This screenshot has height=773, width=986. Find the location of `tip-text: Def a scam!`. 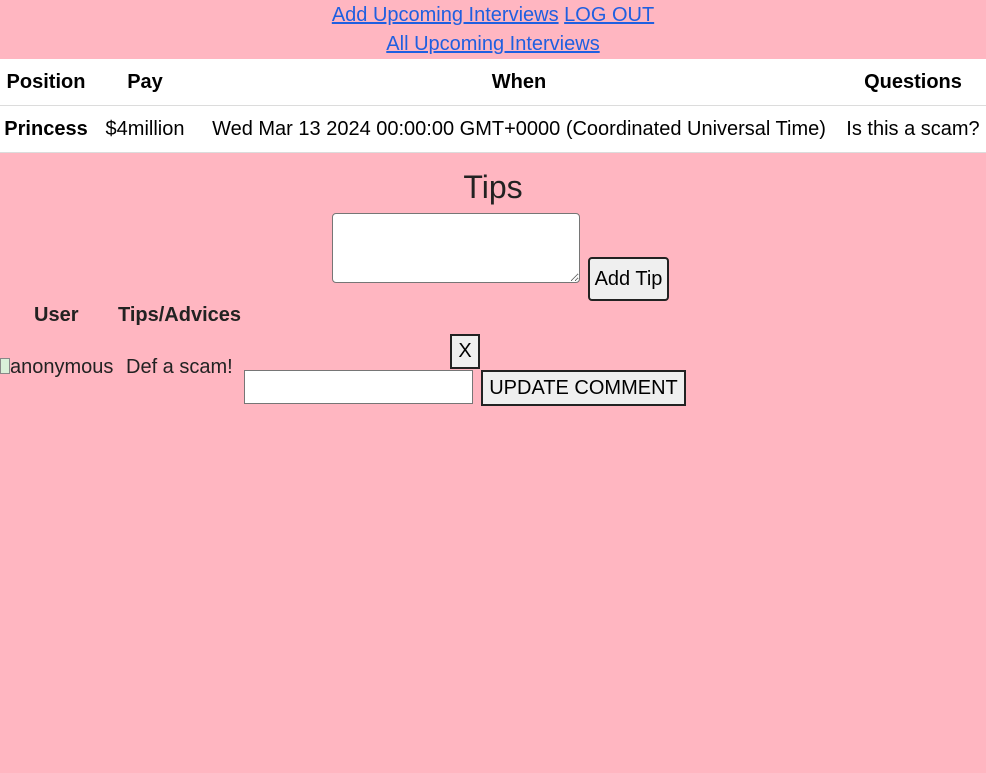

tip-text: Def a scam! is located at coordinates (179, 367).